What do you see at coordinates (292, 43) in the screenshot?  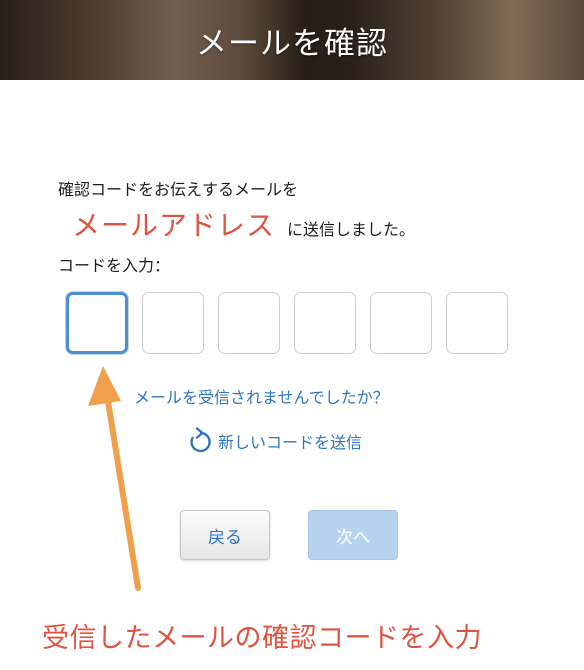 I see `page-title: メールを確認` at bounding box center [292, 43].